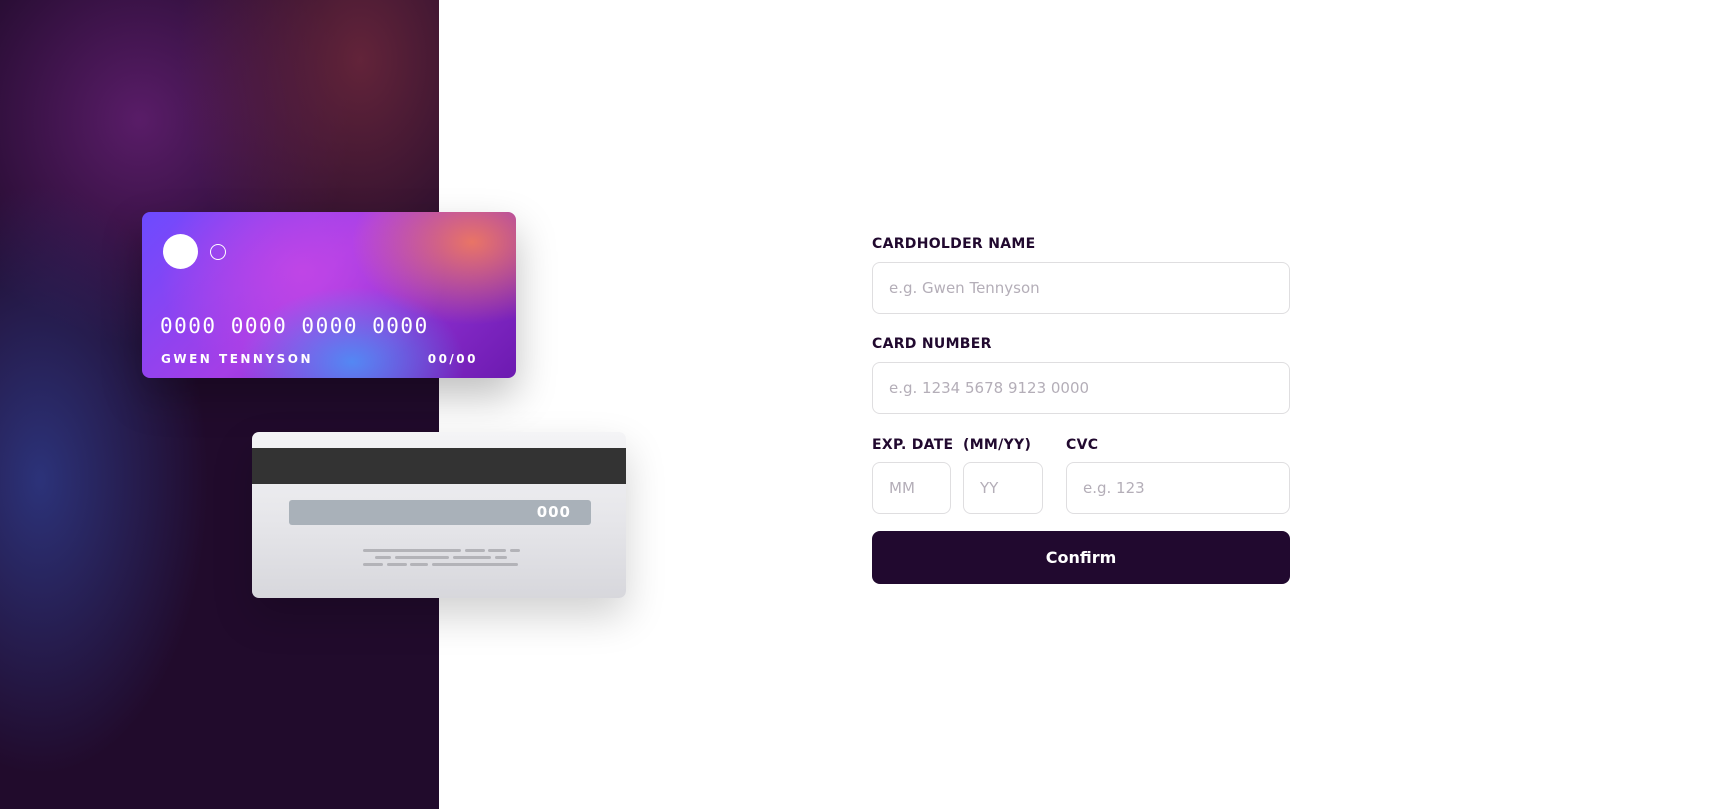 Image resolution: width=1722 pixels, height=809 pixels. What do you see at coordinates (452, 359) in the screenshot?
I see `card-expiry-display: 00/00` at bounding box center [452, 359].